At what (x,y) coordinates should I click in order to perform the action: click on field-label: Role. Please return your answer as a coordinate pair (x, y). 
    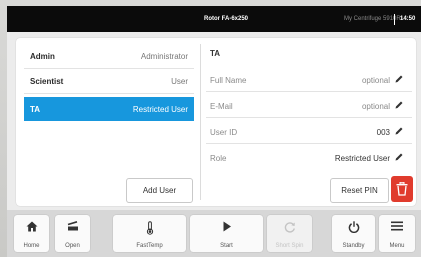
    Looking at the image, I should click on (218, 158).